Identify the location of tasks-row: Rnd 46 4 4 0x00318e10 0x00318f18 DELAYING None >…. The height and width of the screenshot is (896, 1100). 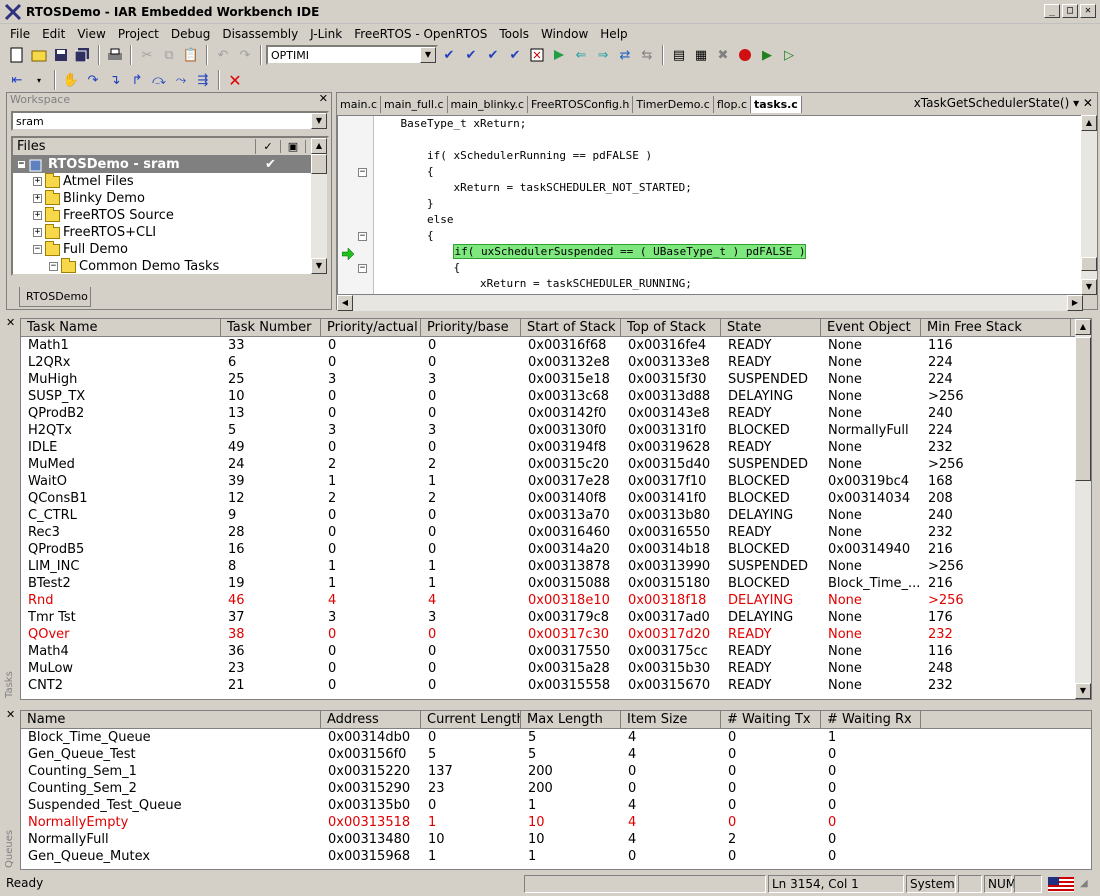
(556, 600).